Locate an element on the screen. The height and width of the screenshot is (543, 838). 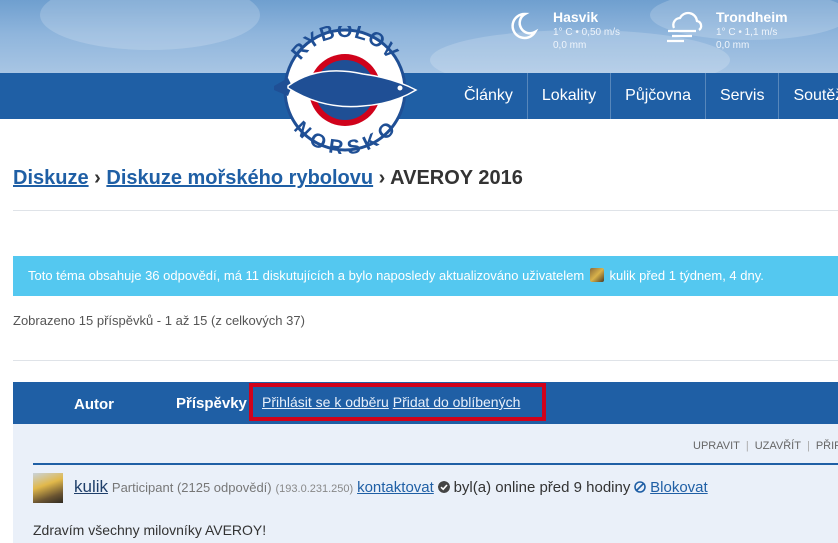
topic-info-time: před 1 týdnem, 4 dny. is located at coordinates (701, 275).